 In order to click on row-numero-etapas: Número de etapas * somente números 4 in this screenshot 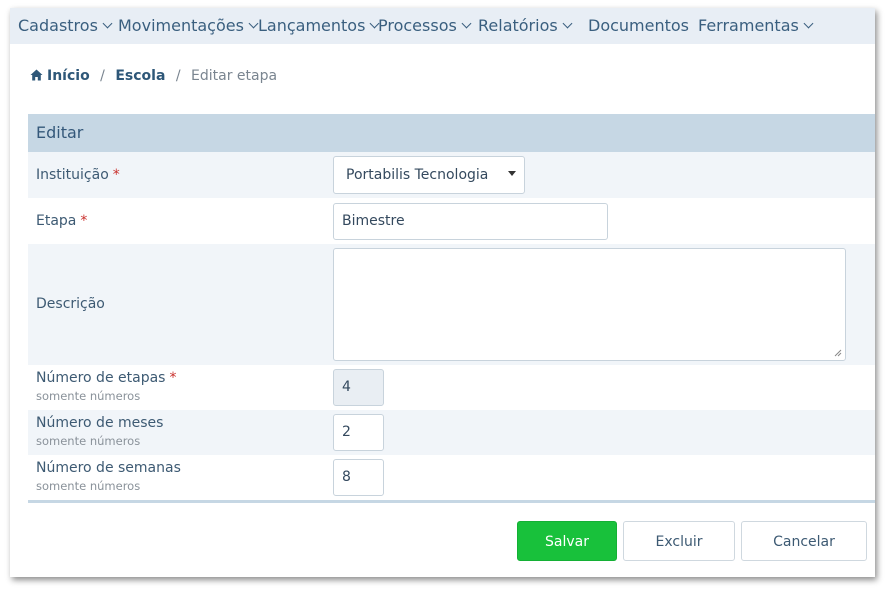, I will do `click(451, 387)`.